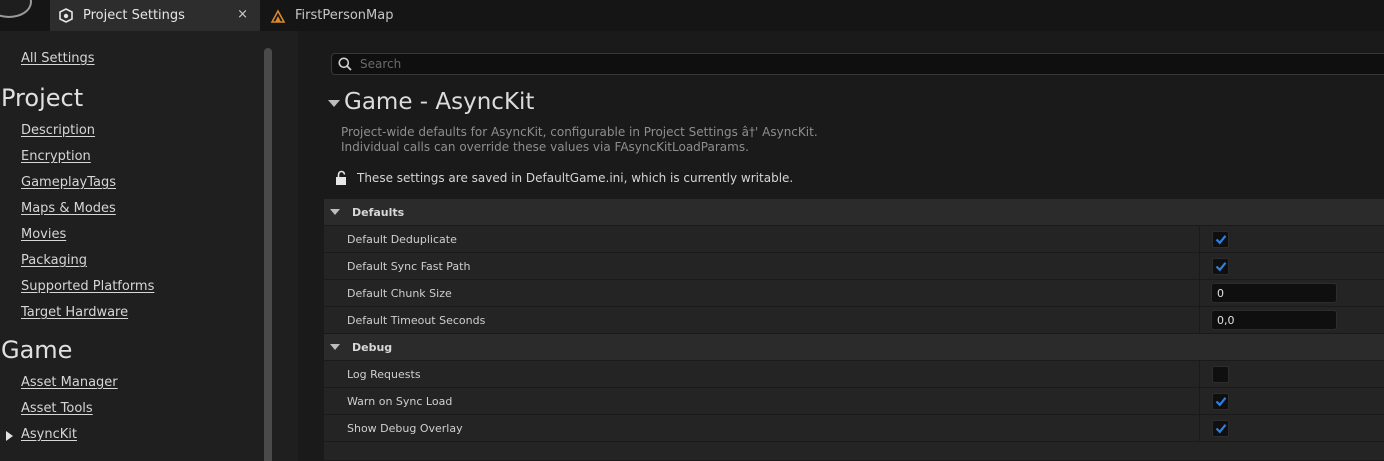 This screenshot has height=461, width=1384. What do you see at coordinates (9, 436) in the screenshot?
I see `selected-arrow-icon` at bounding box center [9, 436].